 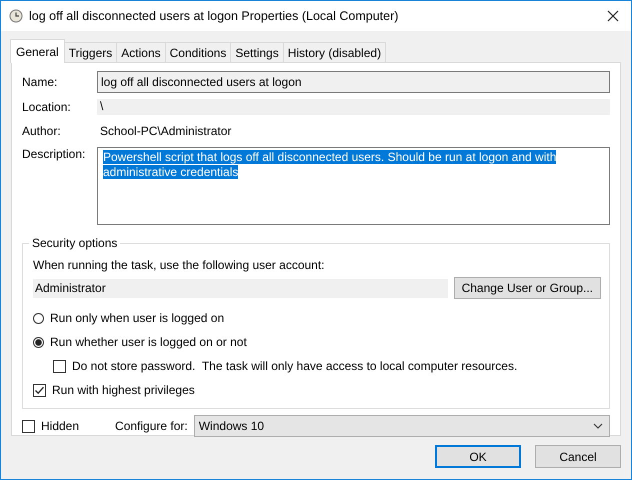 I want to click on clock-icon, so click(x=16, y=16).